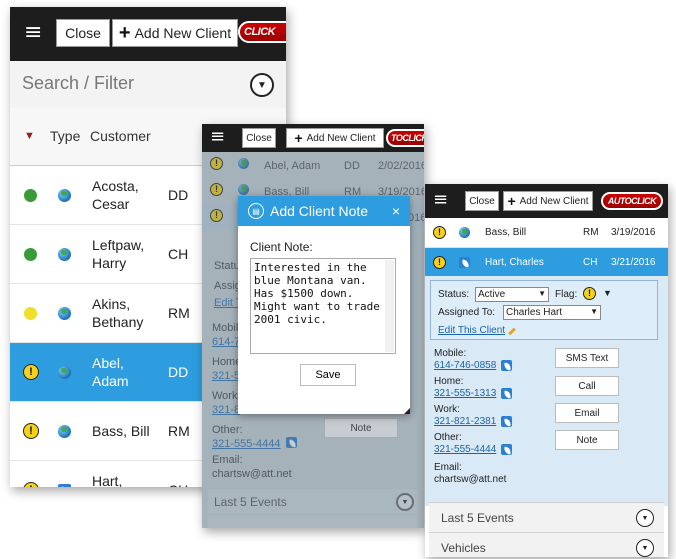 This screenshot has width=676, height=559. I want to click on filter-dropdown-icon: ▼, so click(262, 85).